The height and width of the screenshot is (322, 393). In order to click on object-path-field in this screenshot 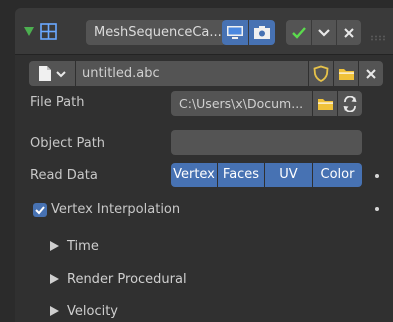, I will do `click(266, 142)`.